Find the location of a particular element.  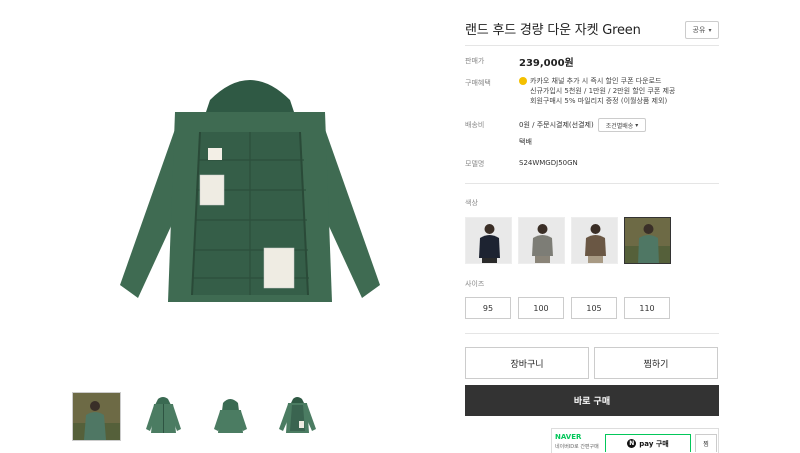

thumbnail-back is located at coordinates (230, 416).